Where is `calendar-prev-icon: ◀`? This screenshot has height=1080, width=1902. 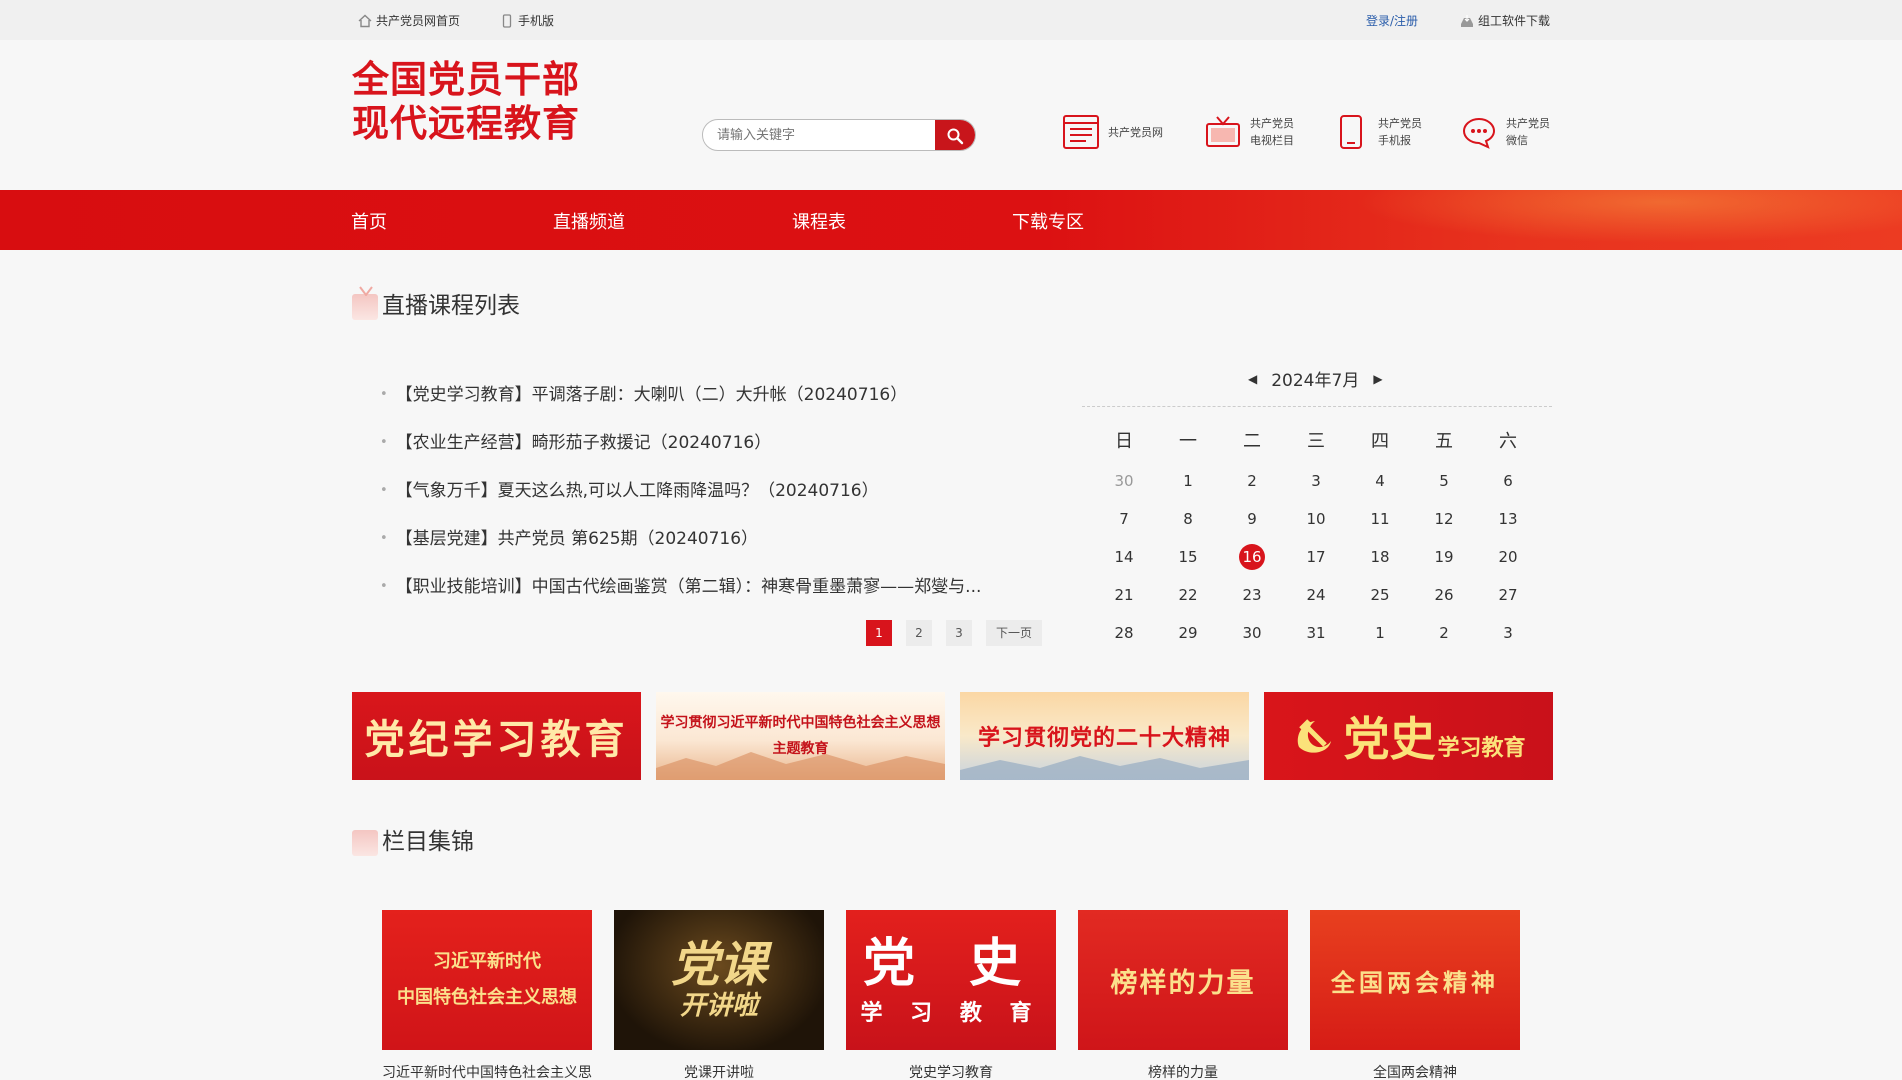
calendar-prev-icon: ◀ is located at coordinates (1252, 379).